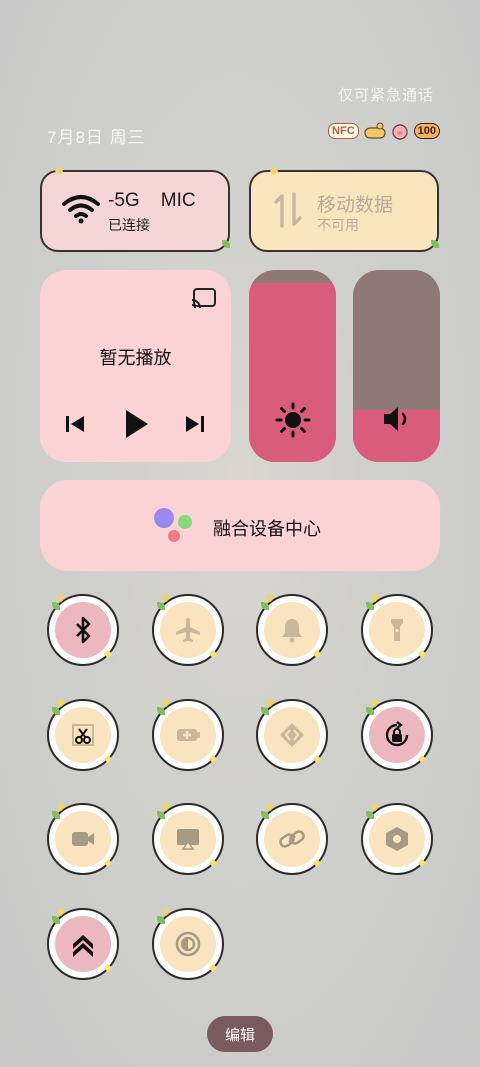  I want to click on toggle-bell, so click(292, 629).